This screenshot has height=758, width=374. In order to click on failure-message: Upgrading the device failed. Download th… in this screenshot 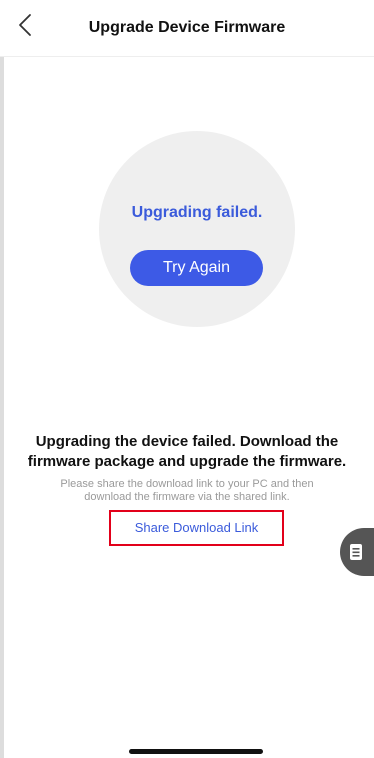, I will do `click(187, 451)`.